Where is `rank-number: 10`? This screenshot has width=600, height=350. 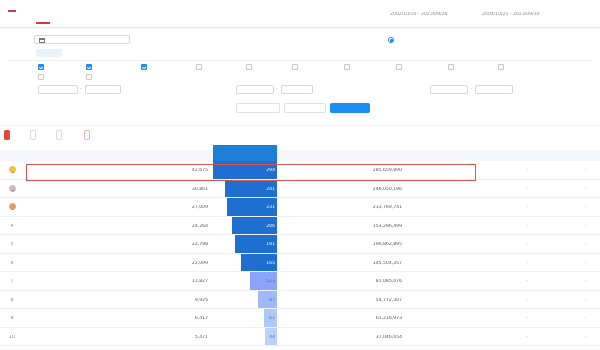 rank-number: 10 is located at coordinates (12, 337).